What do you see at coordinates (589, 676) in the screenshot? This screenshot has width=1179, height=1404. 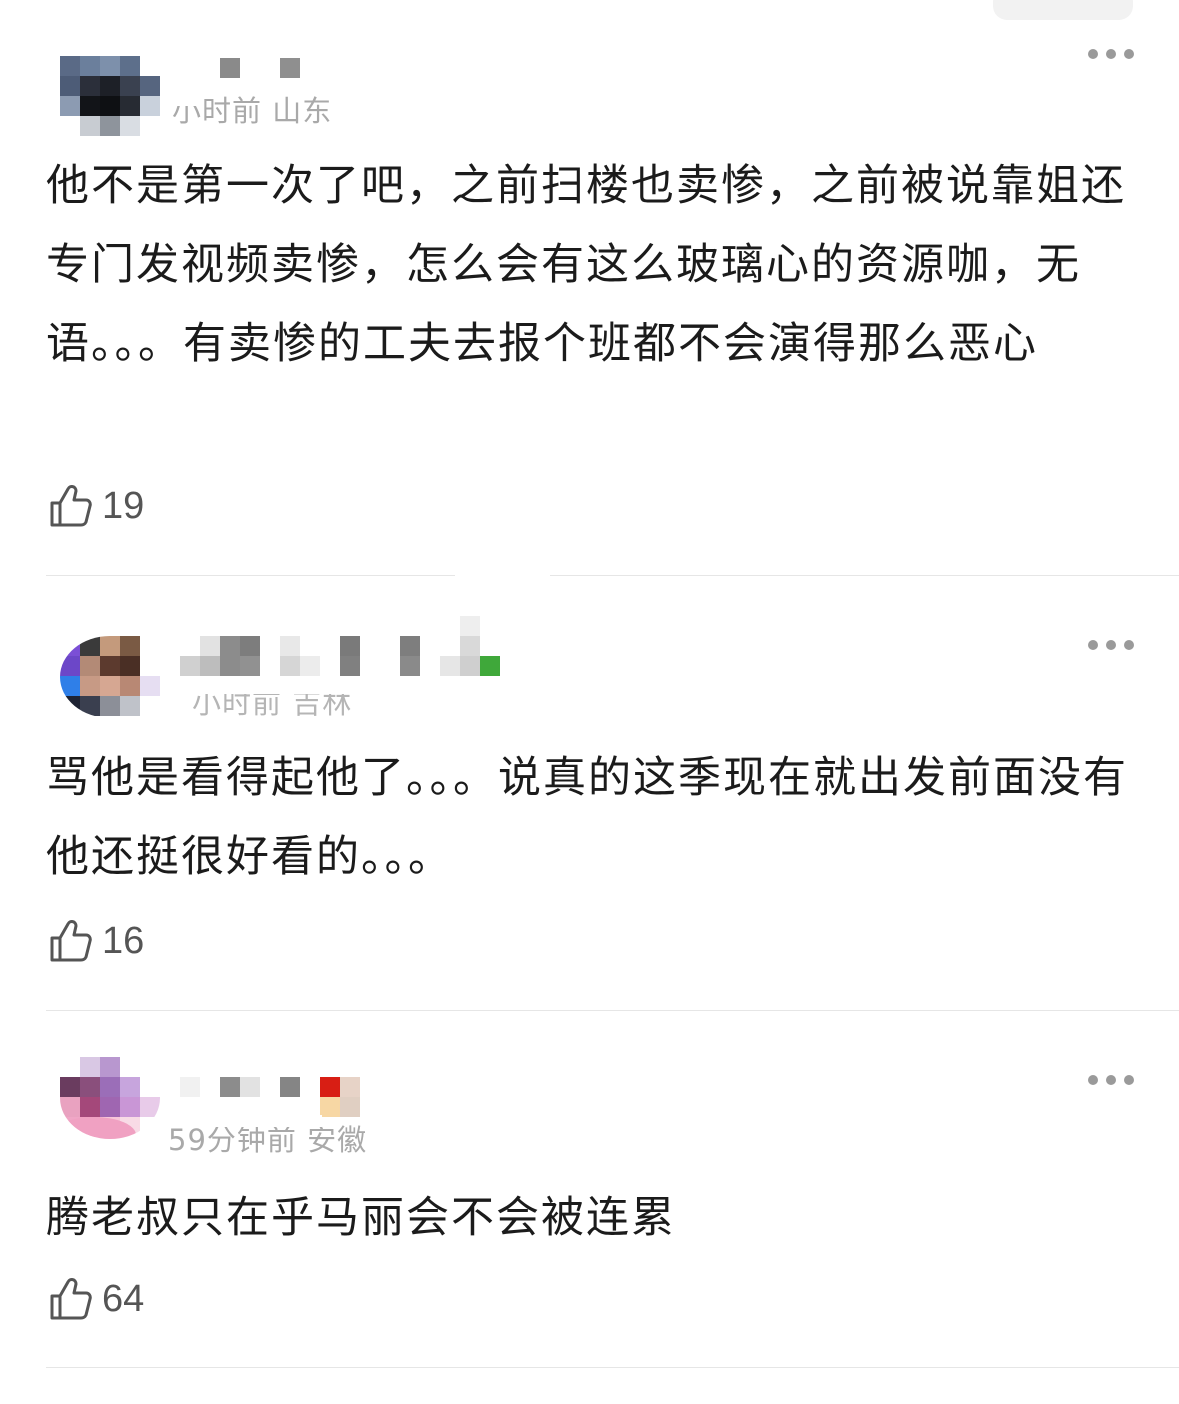 I see `comment-header: 小时前 吉林` at bounding box center [589, 676].